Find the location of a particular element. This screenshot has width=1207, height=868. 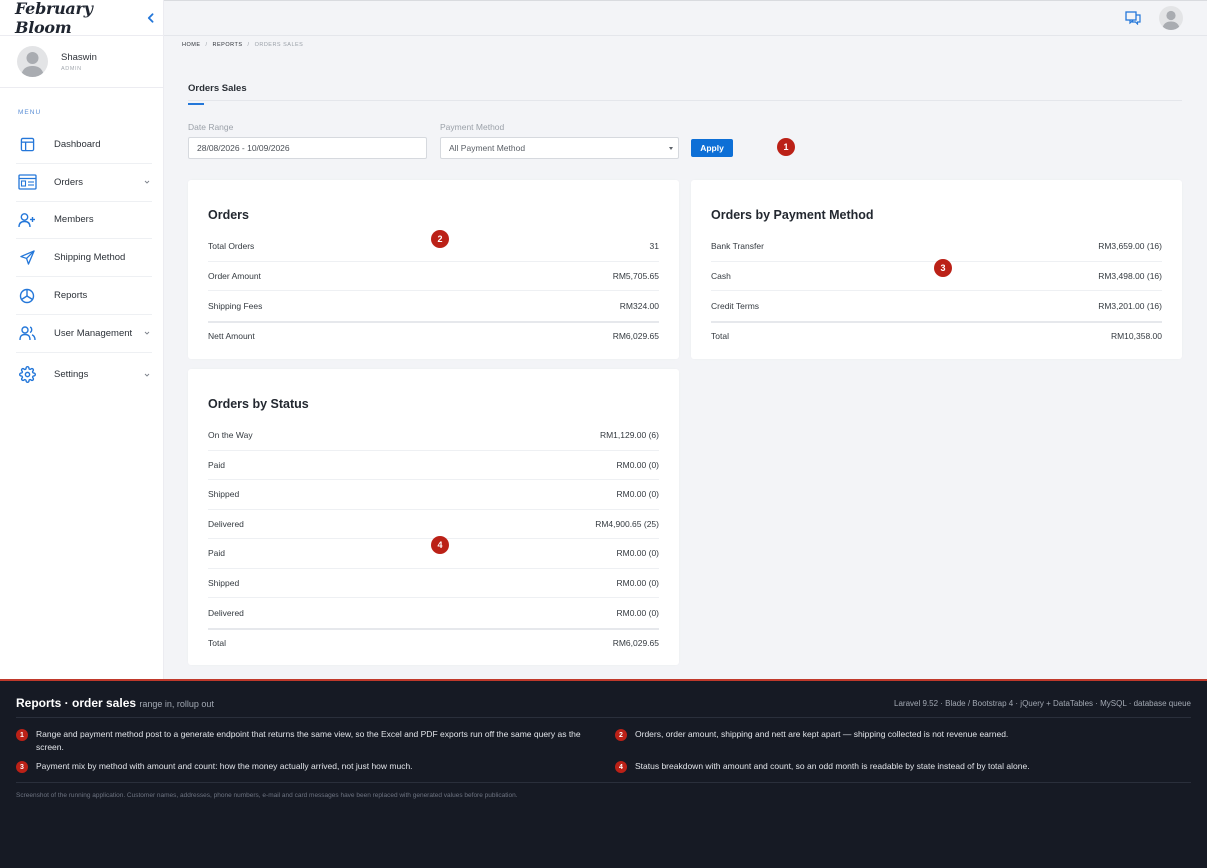

page-tabs: Orders Sales is located at coordinates (685, 90).